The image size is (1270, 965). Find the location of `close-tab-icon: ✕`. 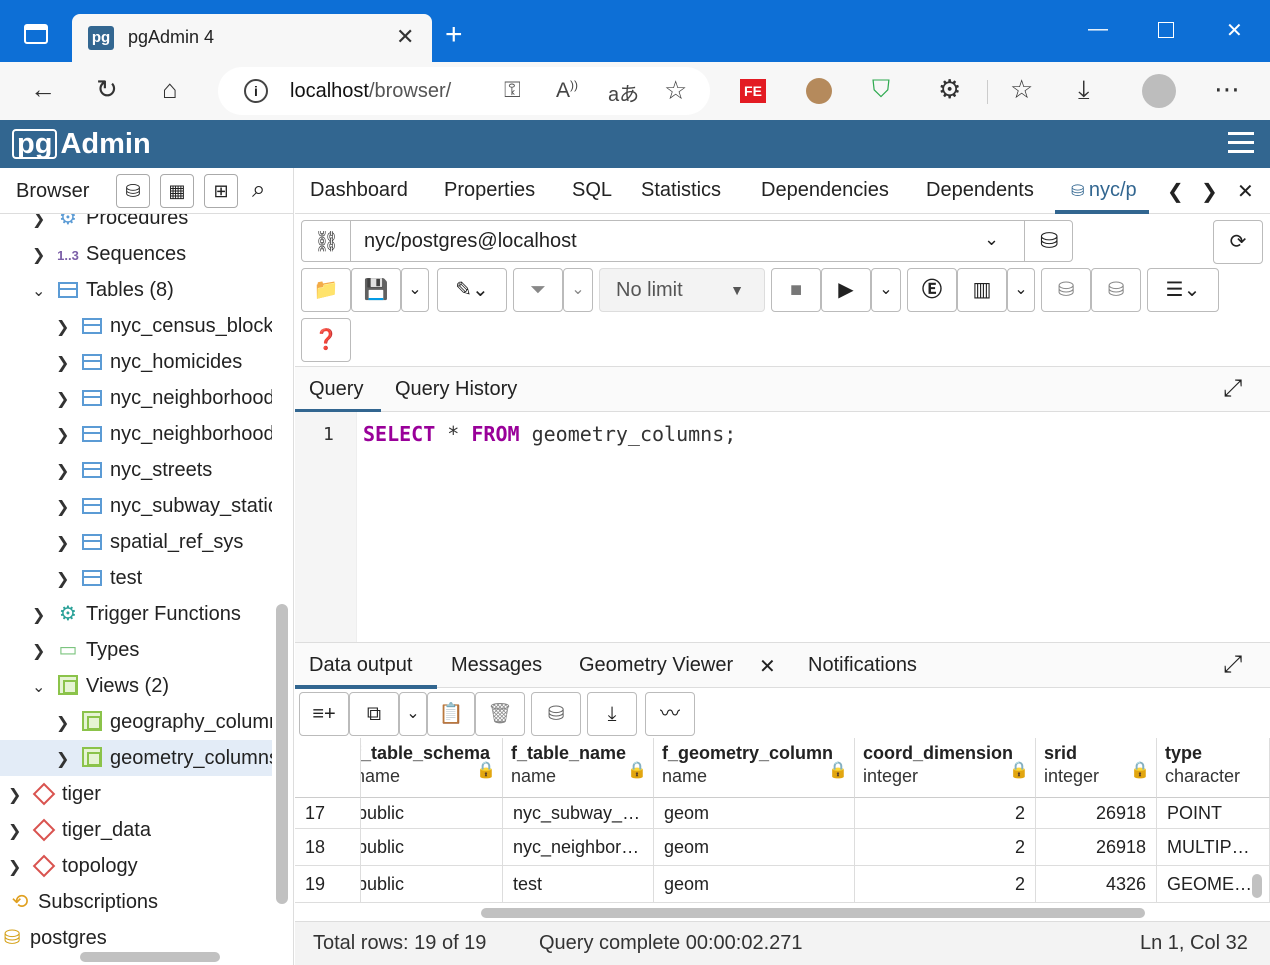

close-tab-icon: ✕ is located at coordinates (1245, 191).